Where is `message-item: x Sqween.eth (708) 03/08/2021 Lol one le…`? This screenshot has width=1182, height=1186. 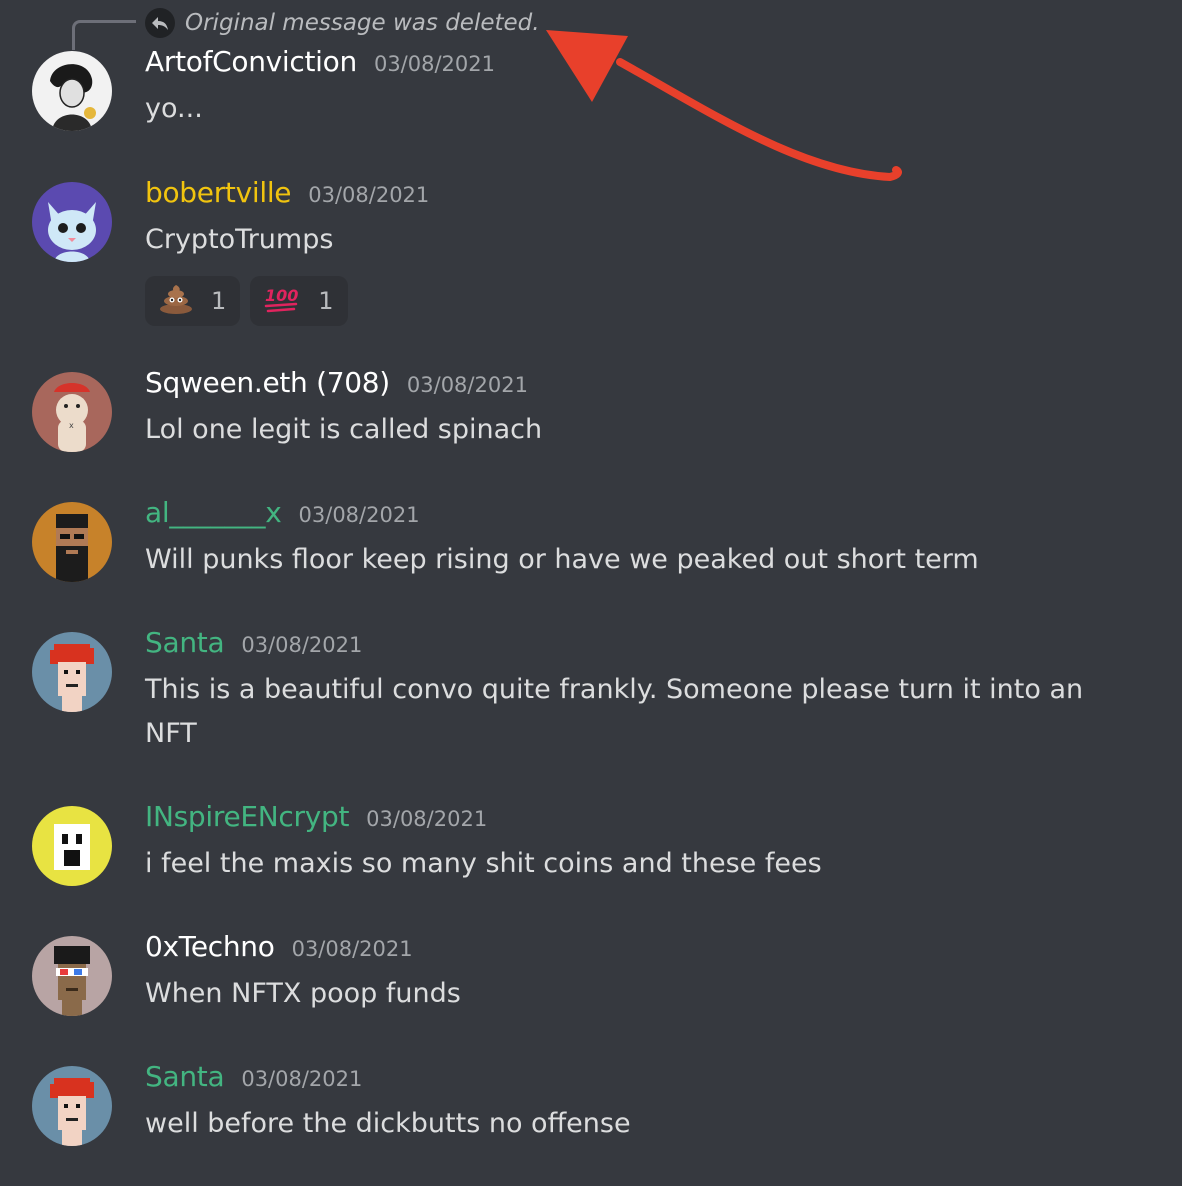 message-item: x Sqween.eth (708) 03/08/2021 Lol one le… is located at coordinates (591, 429).